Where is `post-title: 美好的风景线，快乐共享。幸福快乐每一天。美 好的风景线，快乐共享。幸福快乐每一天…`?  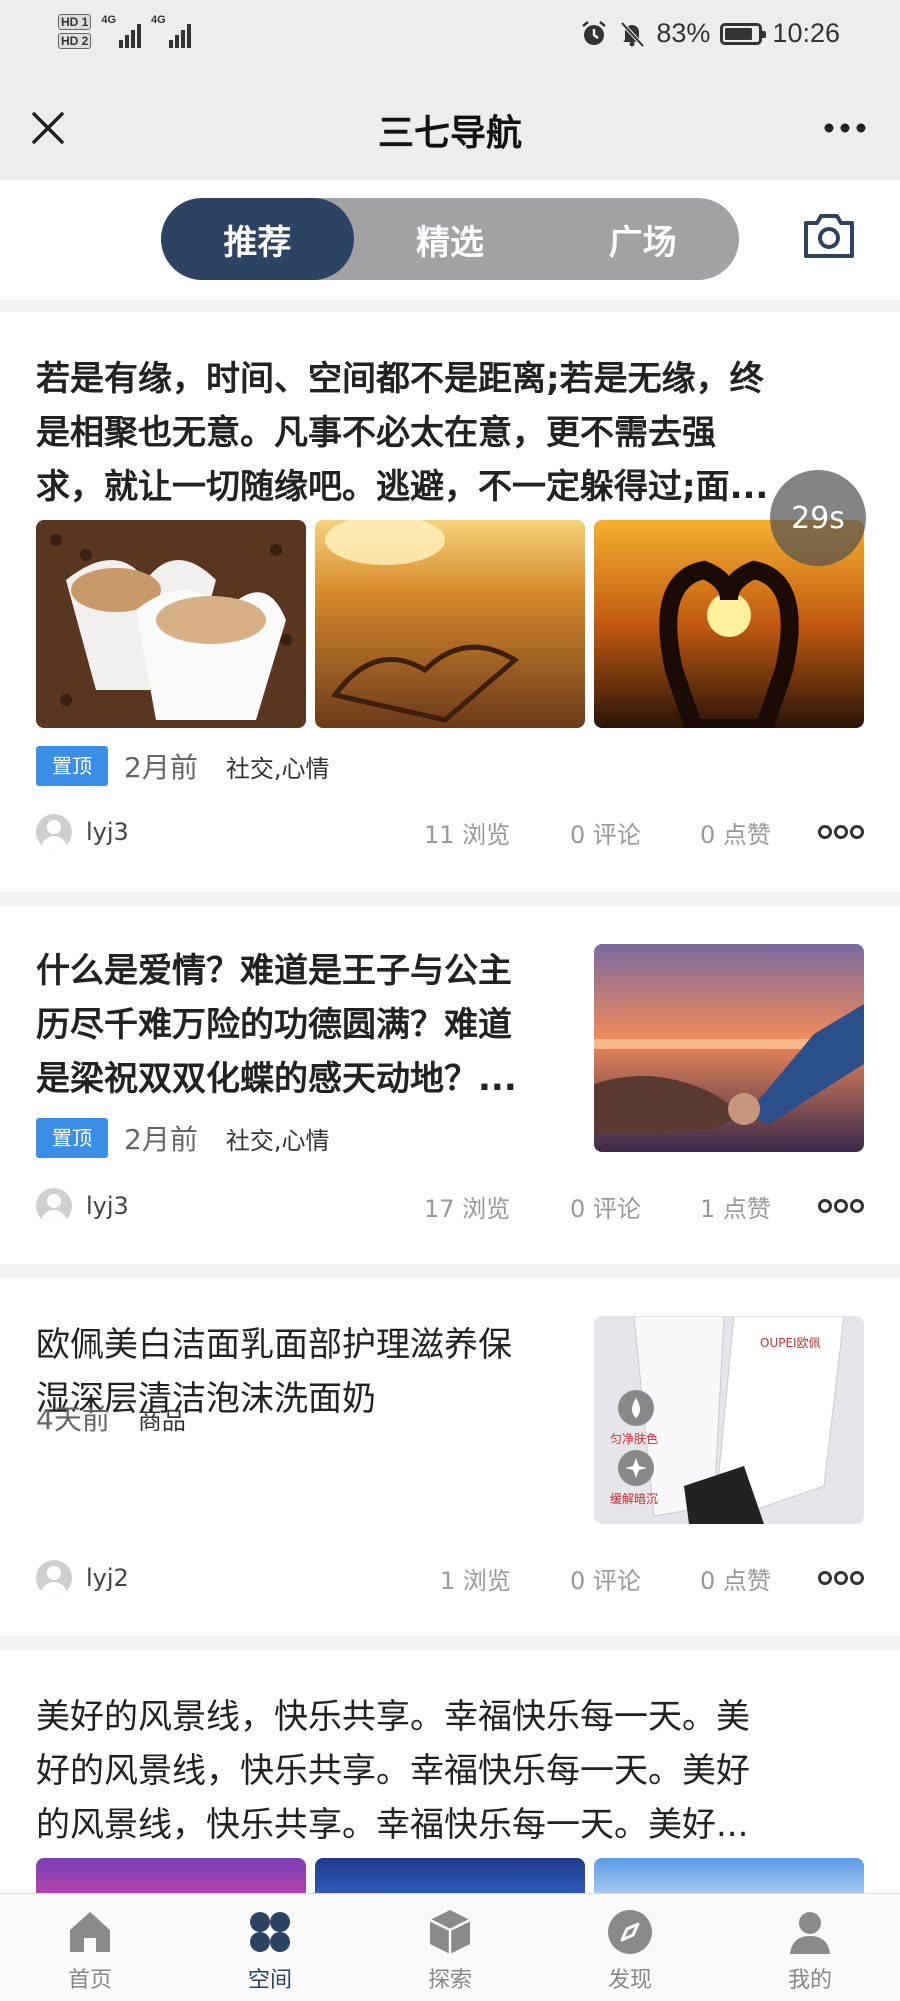 post-title: 美好的风景线，快乐共享。幸福快乐每一天。美 好的风景线，快乐共享。幸福快乐每一天… is located at coordinates (393, 1771).